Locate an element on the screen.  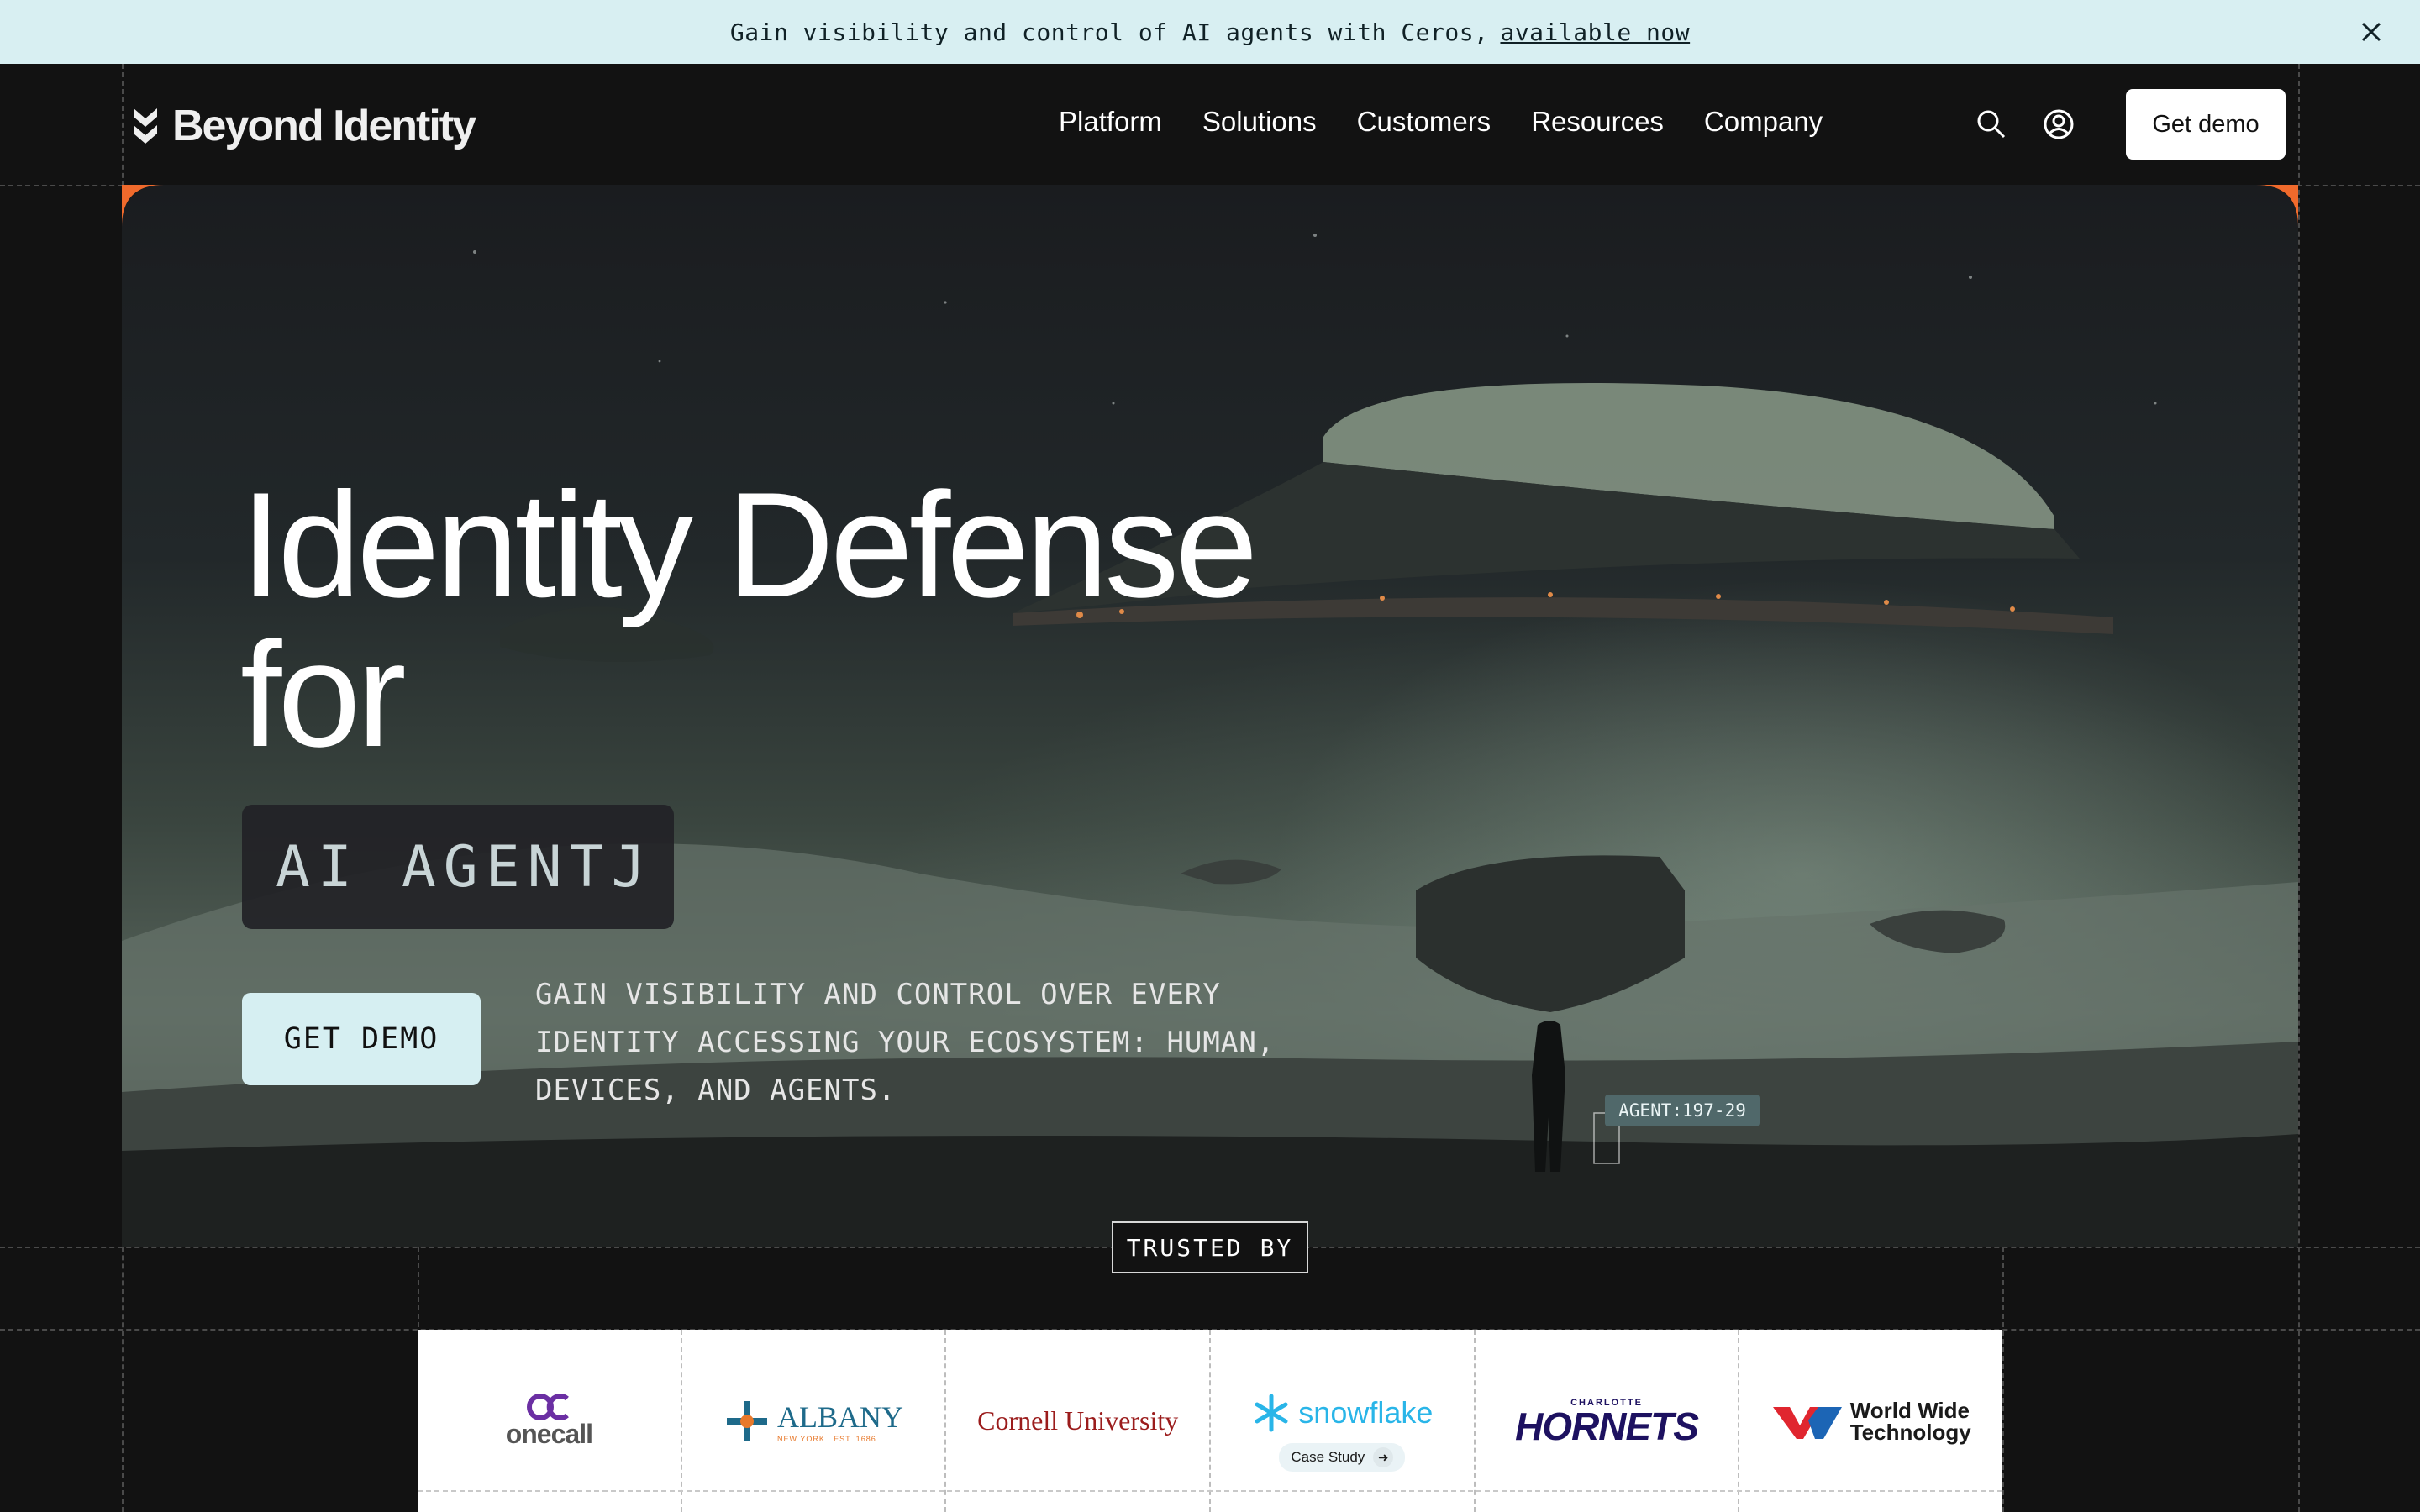
albany-cross-icon is located at coordinates (747, 1420).